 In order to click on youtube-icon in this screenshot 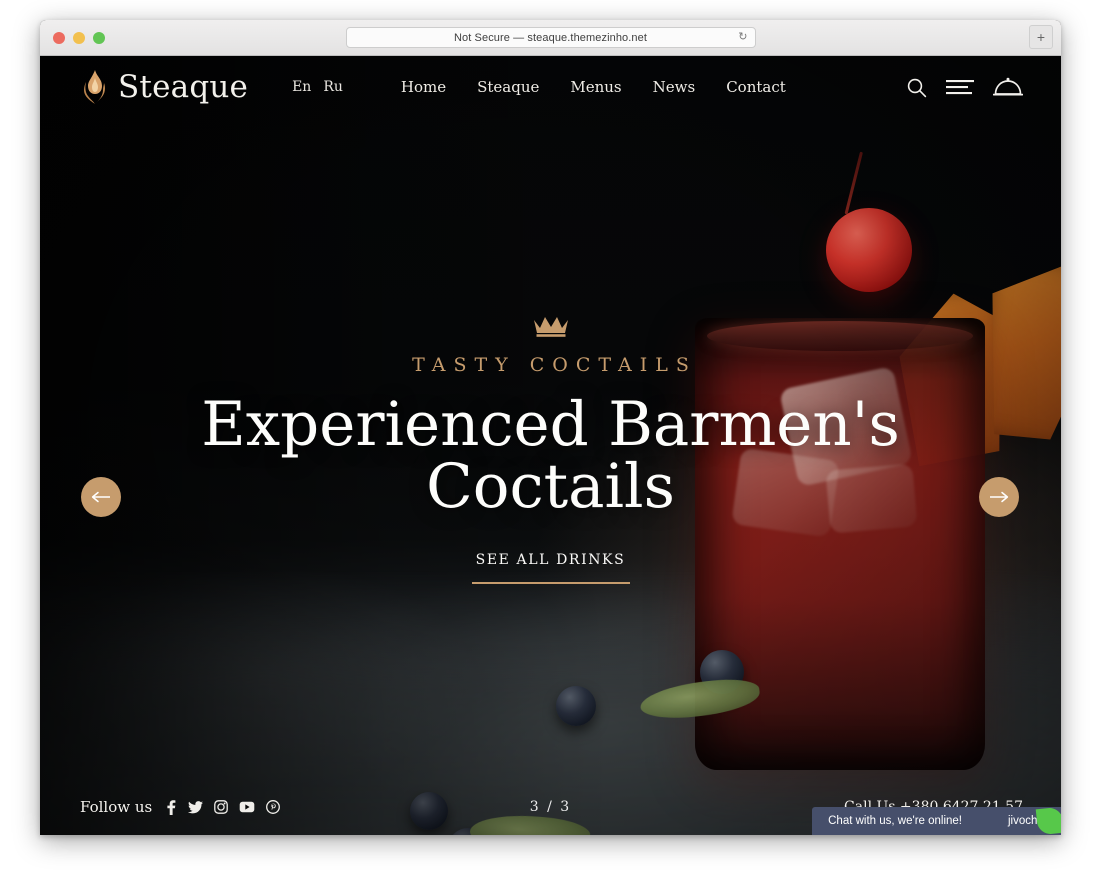, I will do `click(247, 807)`.